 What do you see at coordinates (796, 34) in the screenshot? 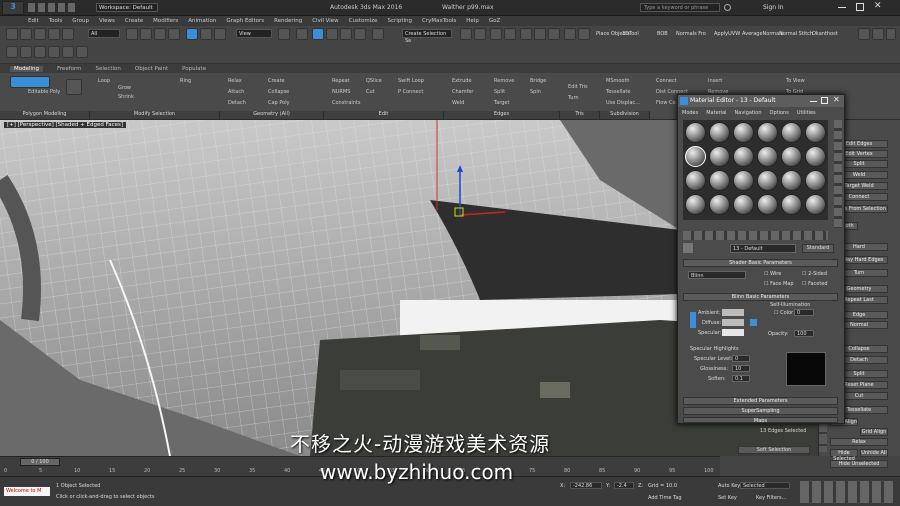
I see `tool-normal-stitch: Normal Stitch` at bounding box center [796, 34].